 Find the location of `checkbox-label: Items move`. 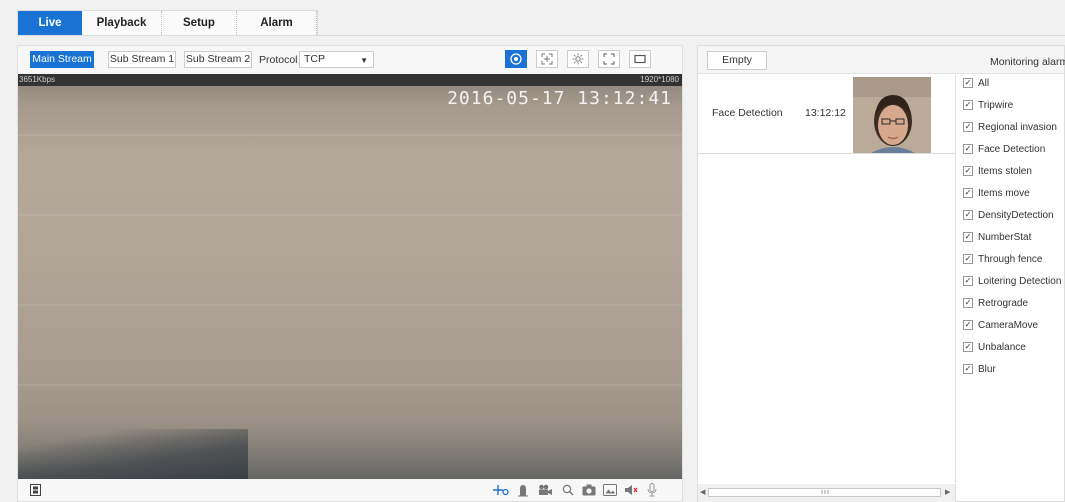

checkbox-label: Items move is located at coordinates (1004, 193).